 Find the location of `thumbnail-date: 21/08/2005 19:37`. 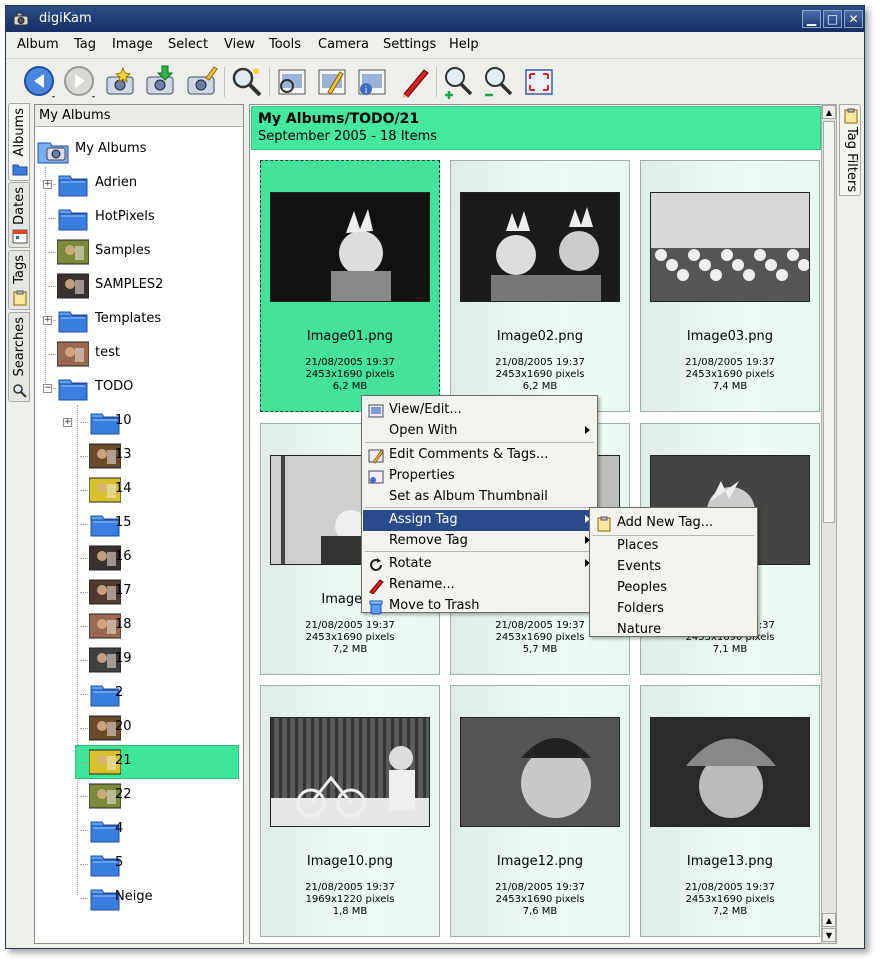

thumbnail-date: 21/08/2005 19:37 is located at coordinates (540, 887).